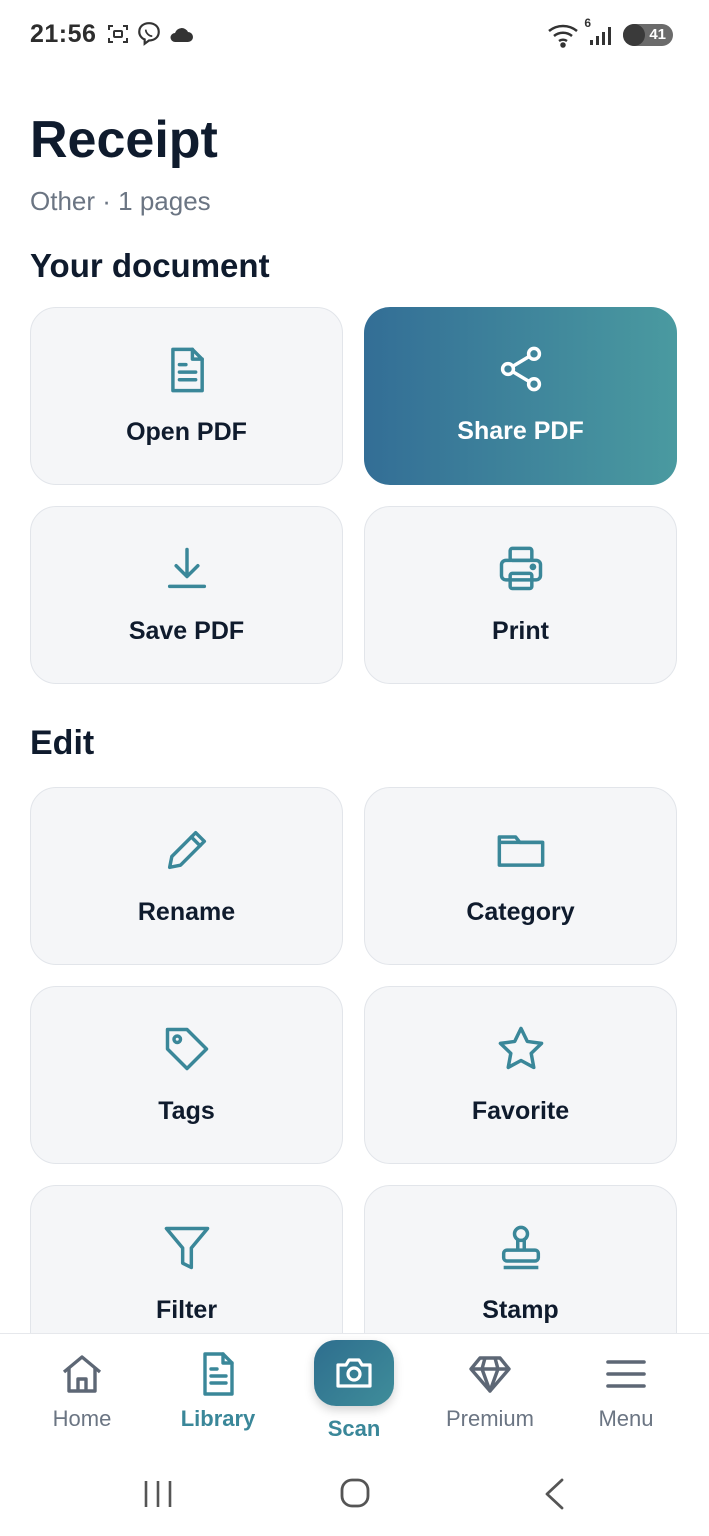  I want to click on save-pdf-button: Save PDF, so click(186, 595).